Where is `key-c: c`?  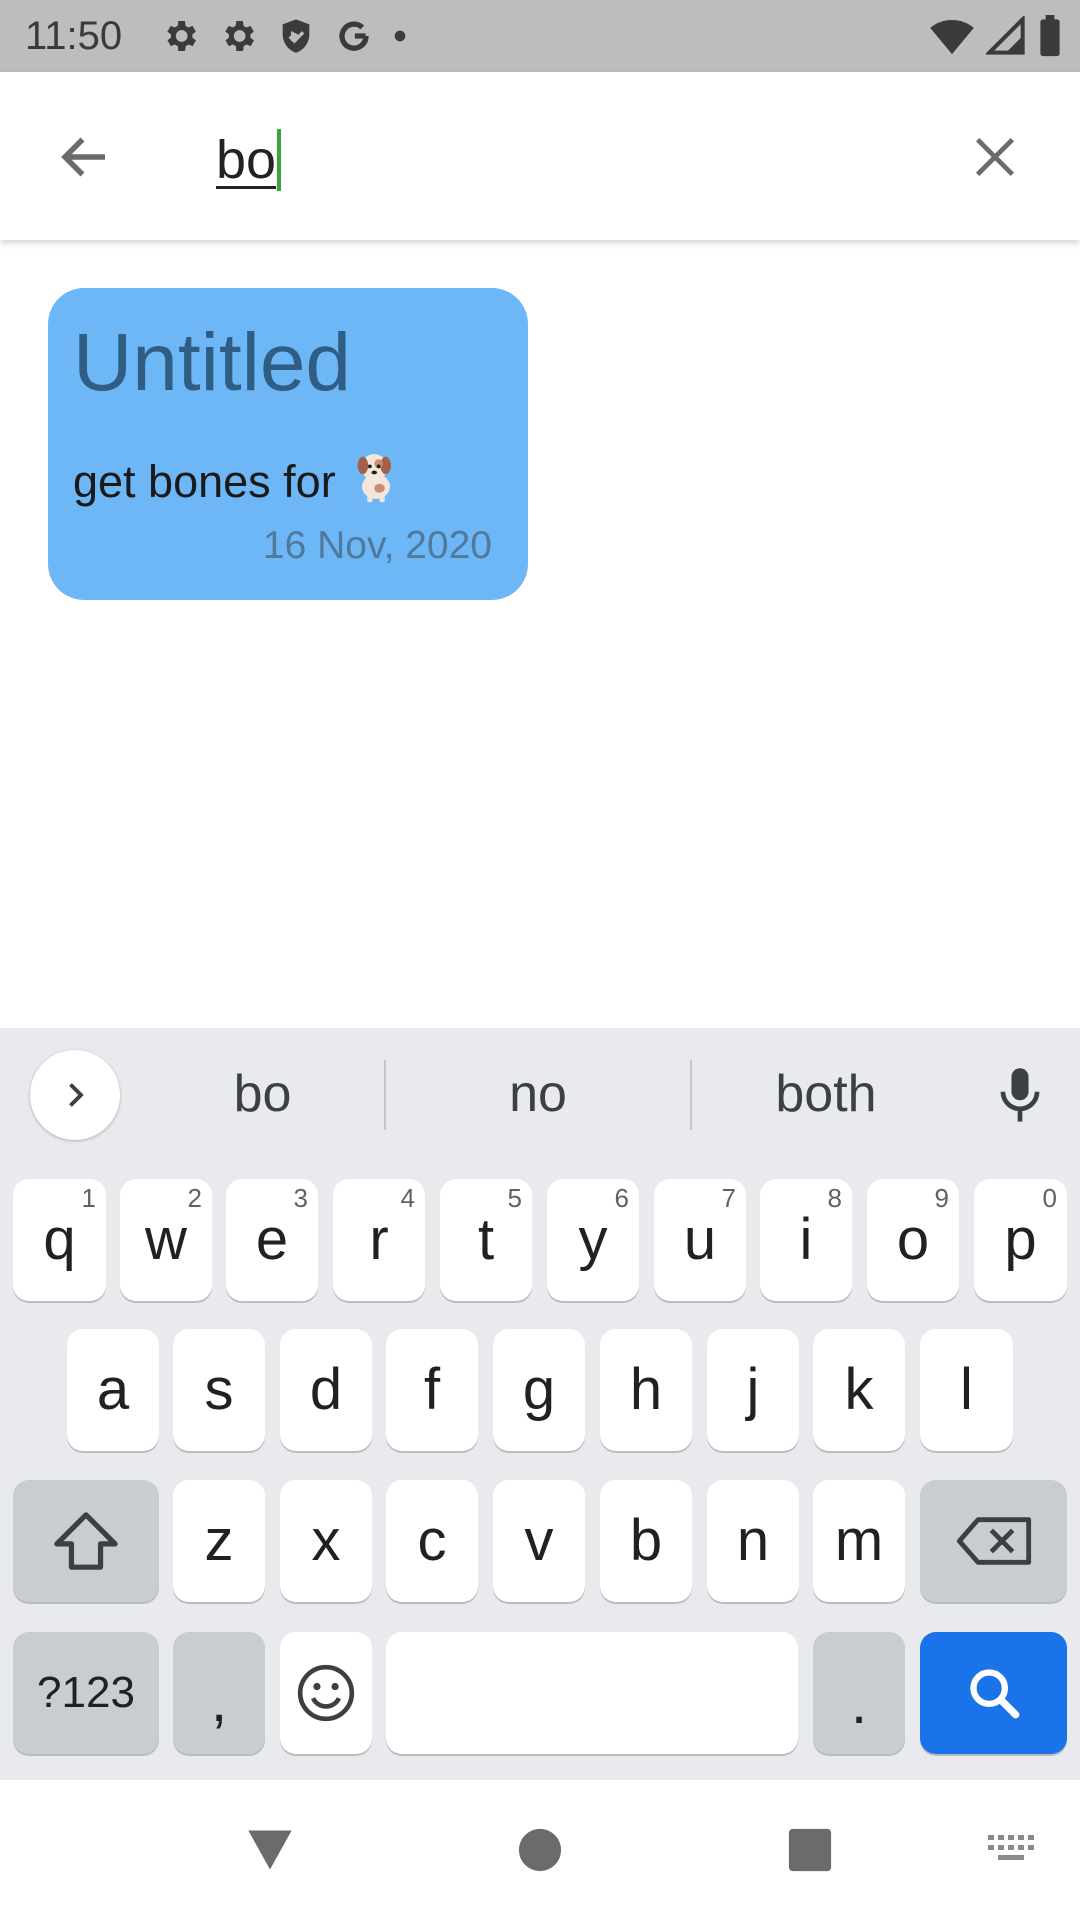
key-c: c is located at coordinates (432, 1541).